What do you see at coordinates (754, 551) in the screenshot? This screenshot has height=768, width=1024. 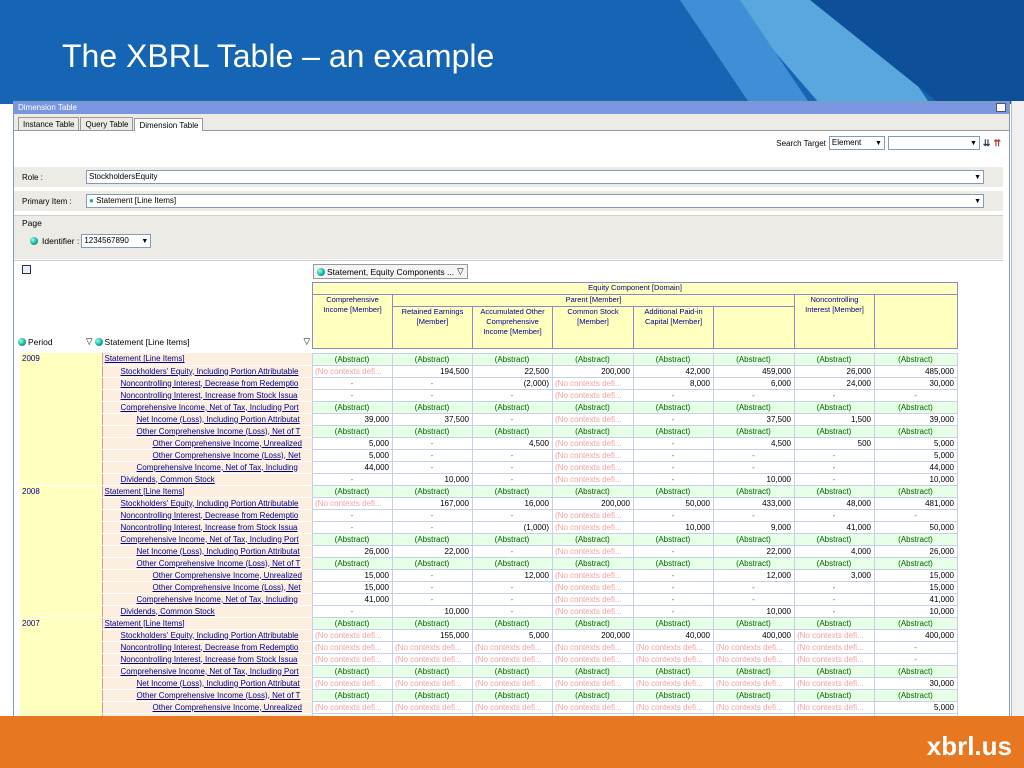 I see `data-cell: 22,000` at bounding box center [754, 551].